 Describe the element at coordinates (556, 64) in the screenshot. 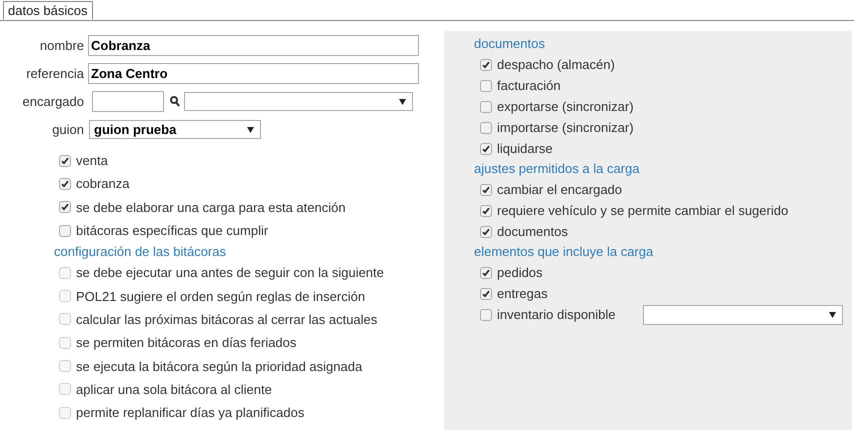

I see `checkbox-label: despacho (almacén)` at that location.